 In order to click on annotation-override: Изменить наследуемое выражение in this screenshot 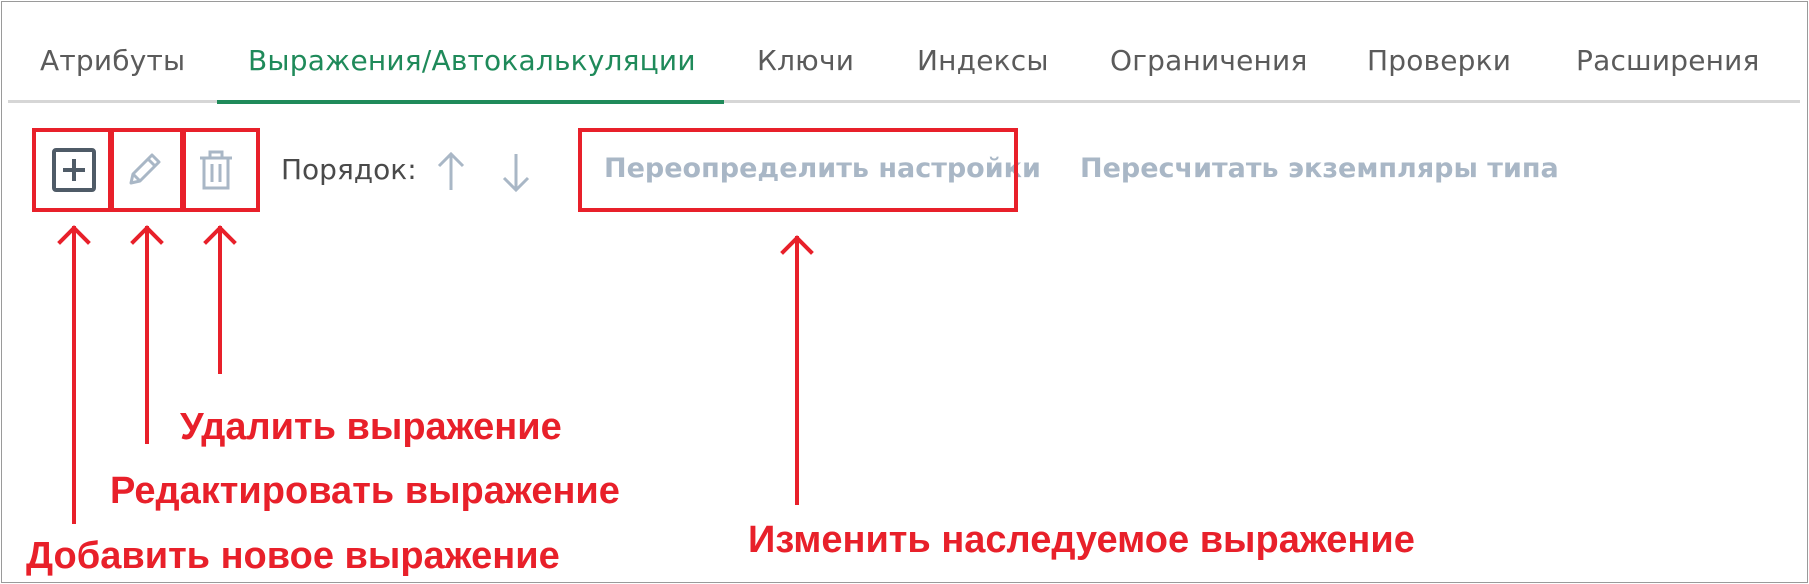, I will do `click(1081, 540)`.